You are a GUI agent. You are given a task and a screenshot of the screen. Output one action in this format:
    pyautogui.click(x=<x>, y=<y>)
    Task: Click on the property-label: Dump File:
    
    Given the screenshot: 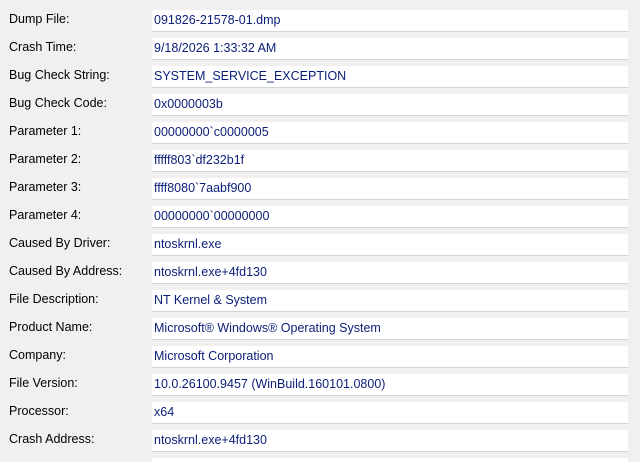 What is the action you would take?
    pyautogui.click(x=39, y=19)
    